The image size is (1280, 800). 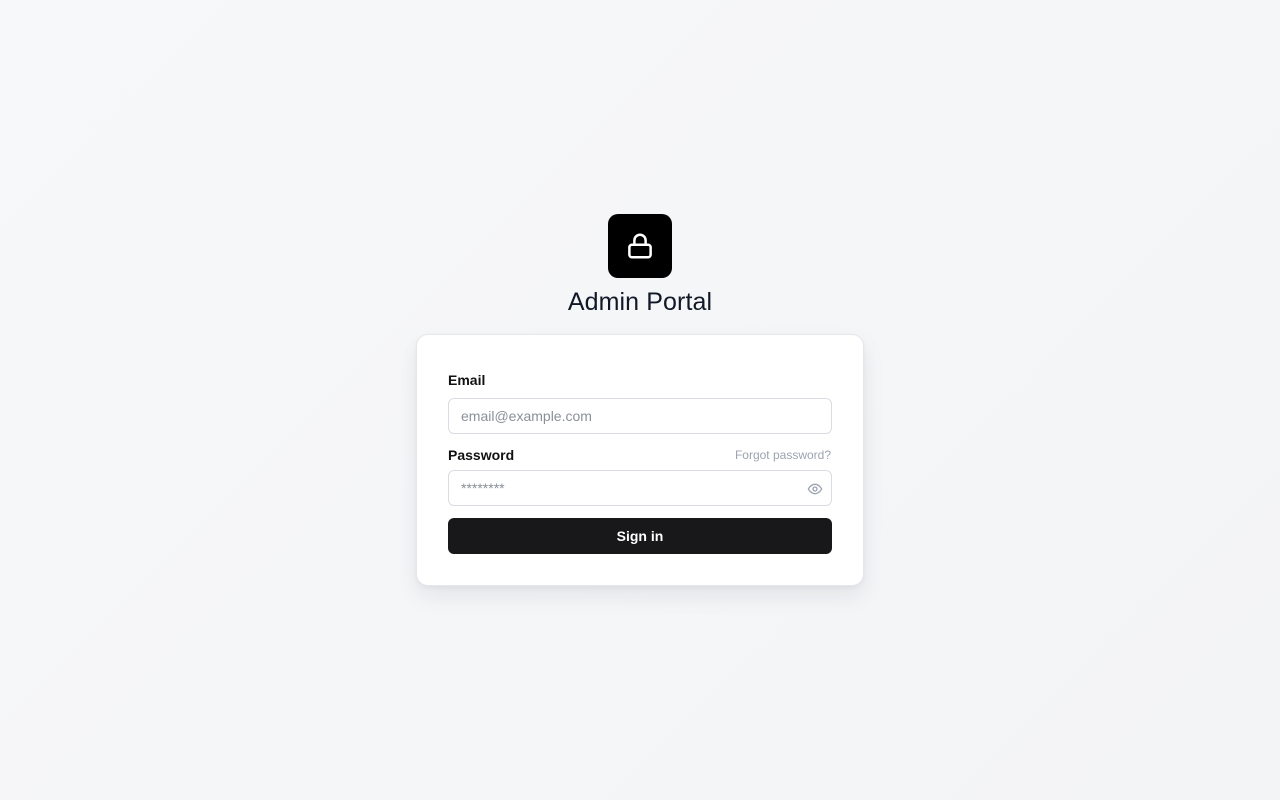 I want to click on forgot-password-link: Forgot password?, so click(x=783, y=455).